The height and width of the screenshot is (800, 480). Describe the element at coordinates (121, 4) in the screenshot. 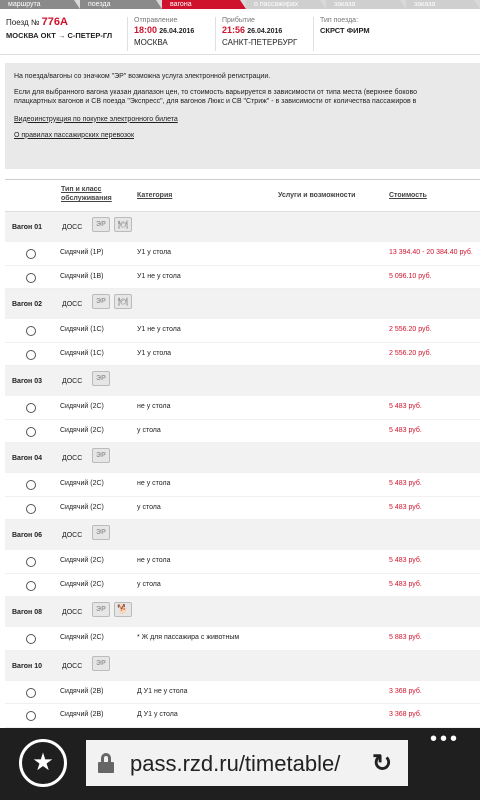

I see `step-train: поезда` at that location.